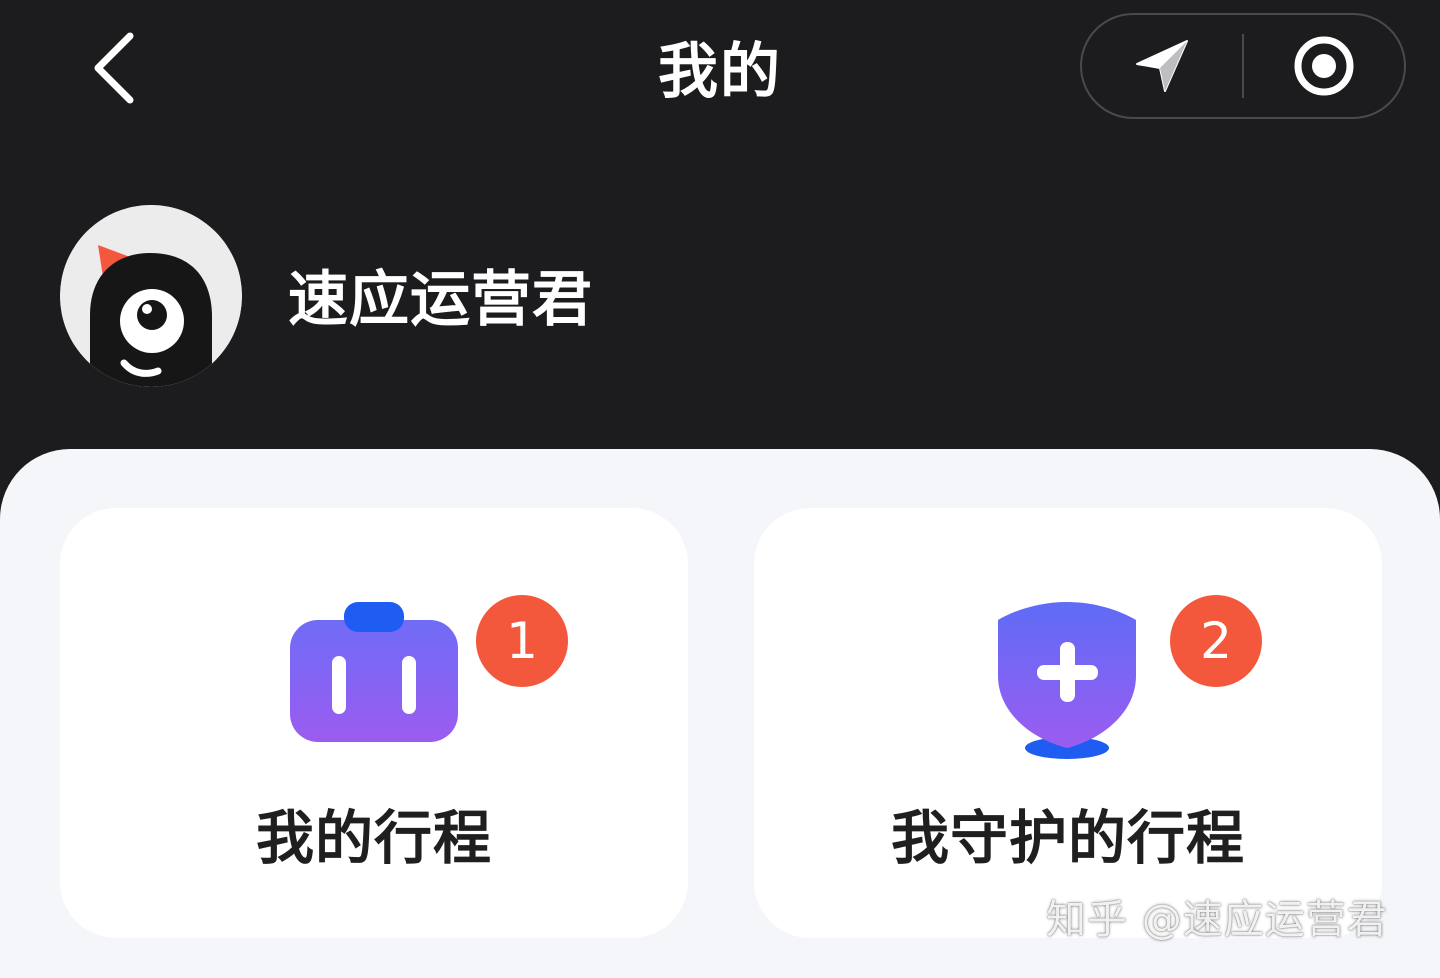  What do you see at coordinates (1216, 641) in the screenshot?
I see `guarded-count-badge: 2` at bounding box center [1216, 641].